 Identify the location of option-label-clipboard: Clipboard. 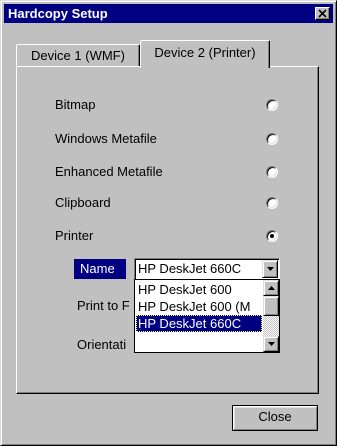
(83, 202).